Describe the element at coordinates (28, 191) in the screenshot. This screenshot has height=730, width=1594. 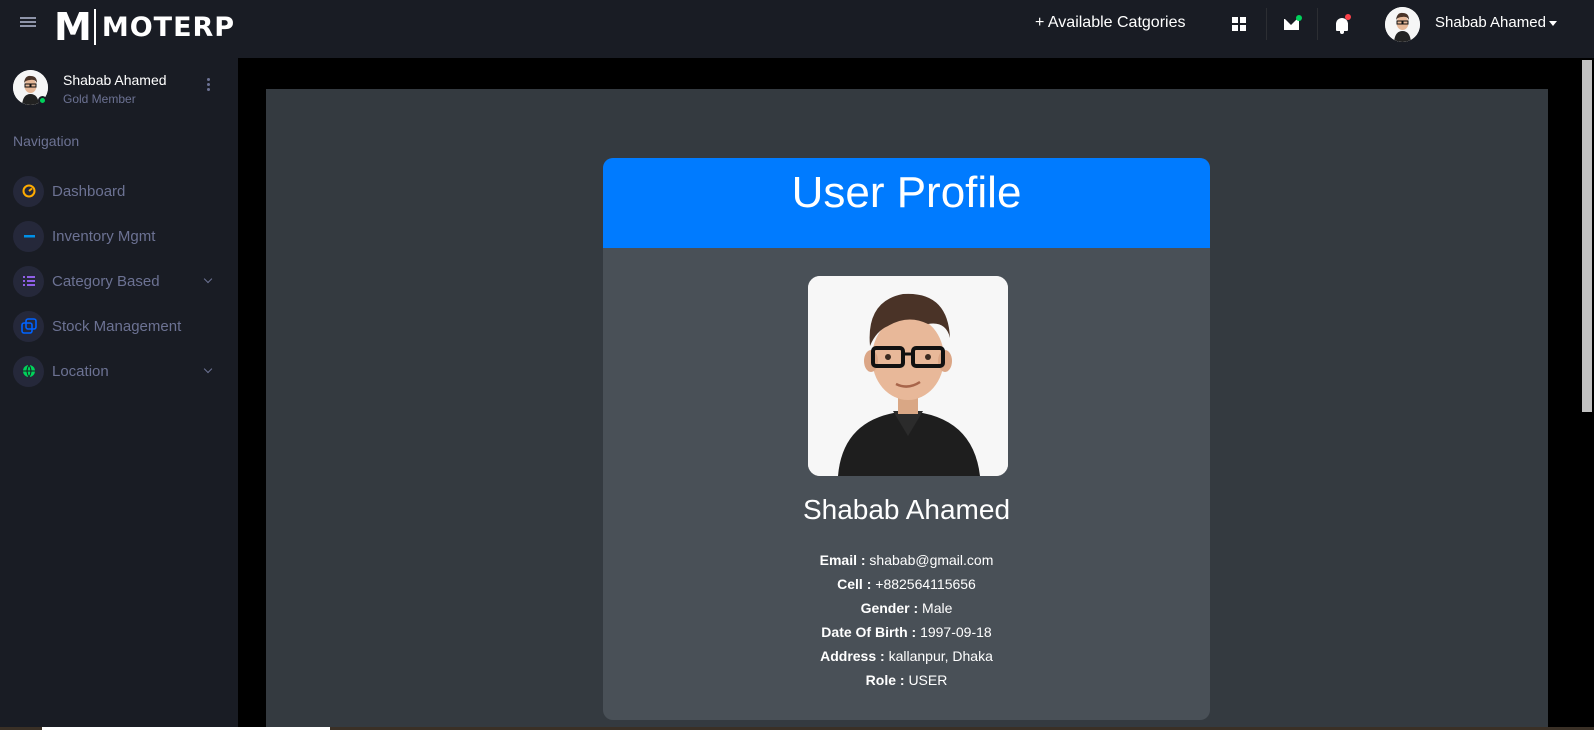
I see `speedometer-icon` at that location.